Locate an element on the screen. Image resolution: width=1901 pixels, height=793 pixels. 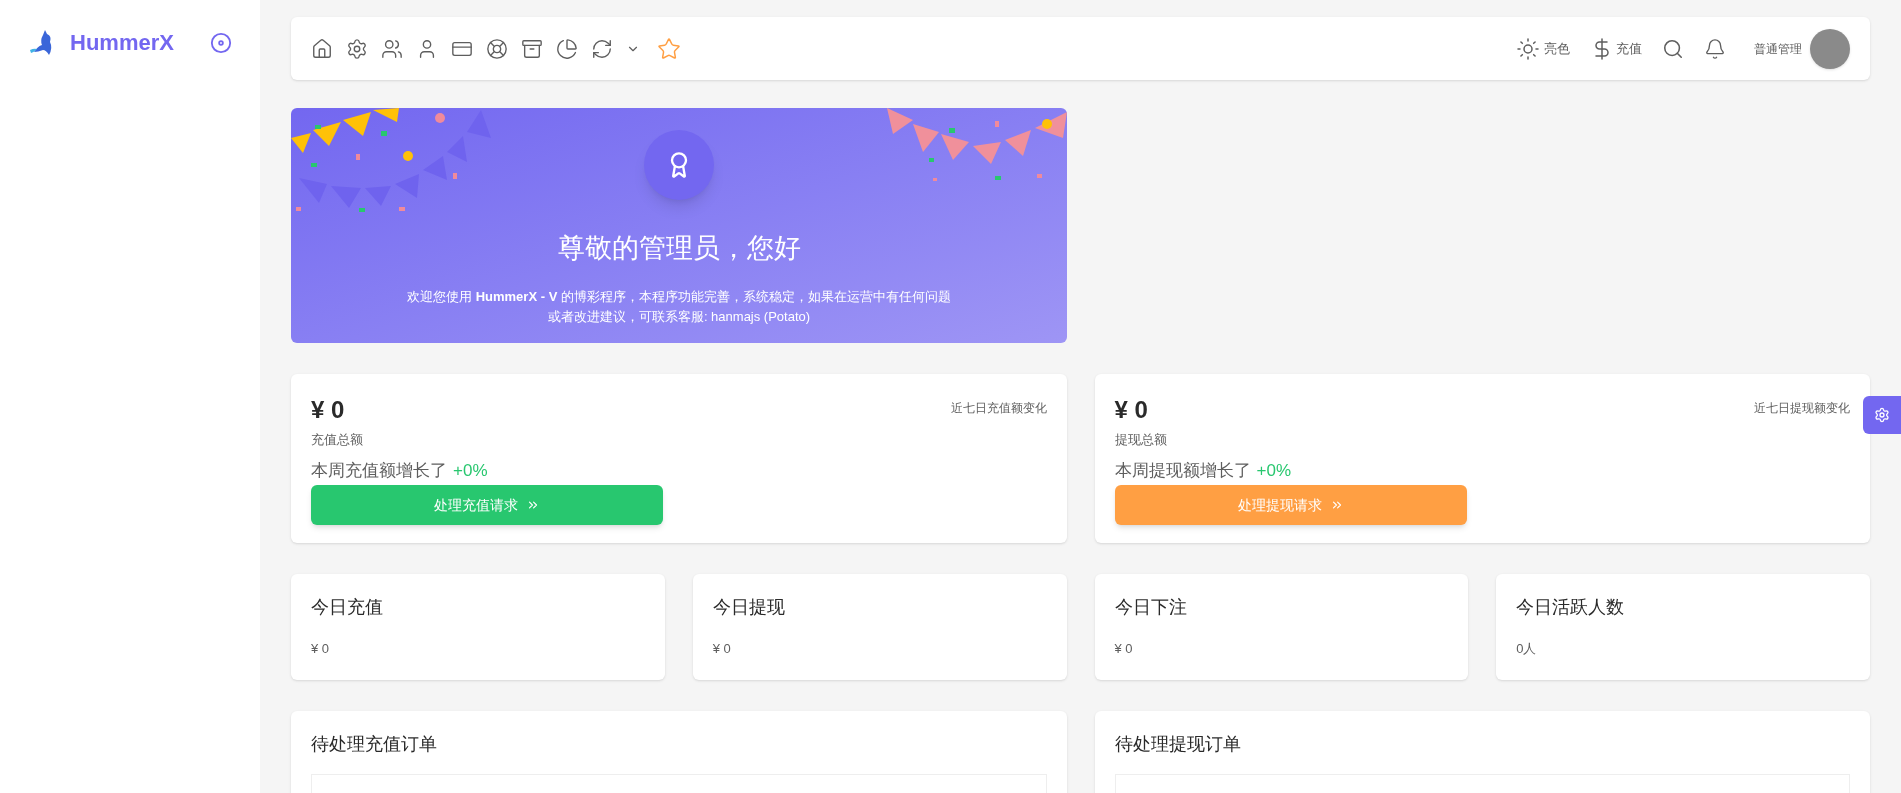
chart-label: 近七日充值额变化 is located at coordinates (998, 408).